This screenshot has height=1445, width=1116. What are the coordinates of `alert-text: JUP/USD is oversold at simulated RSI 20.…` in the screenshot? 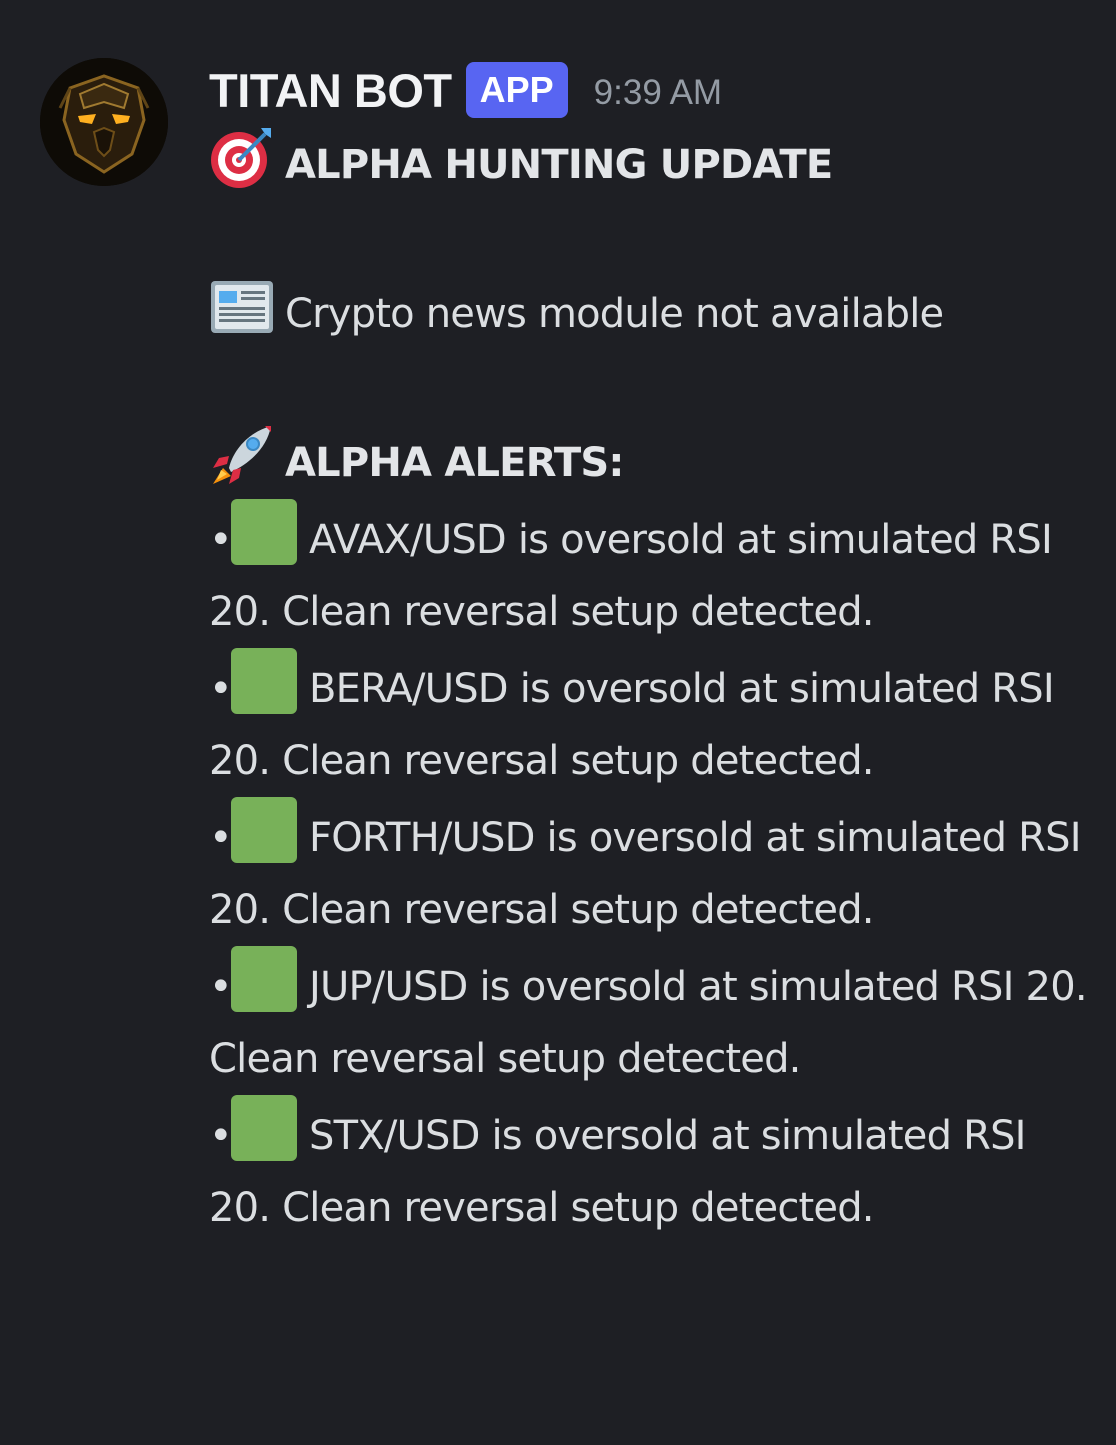 It's located at (648, 1023).